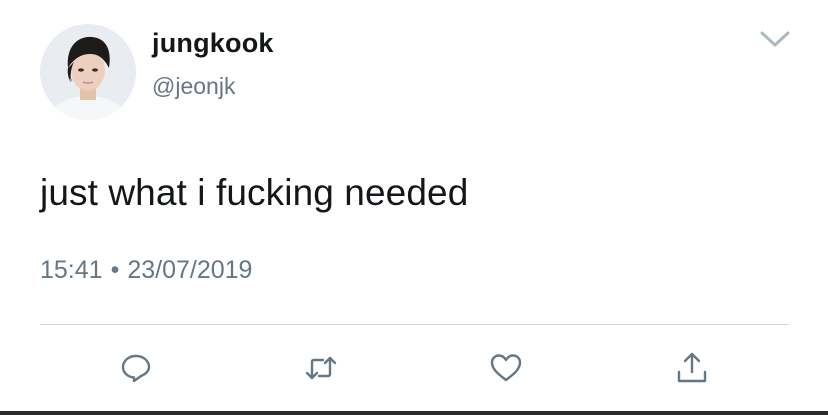 The image size is (828, 415). I want to click on heart-icon, so click(506, 368).